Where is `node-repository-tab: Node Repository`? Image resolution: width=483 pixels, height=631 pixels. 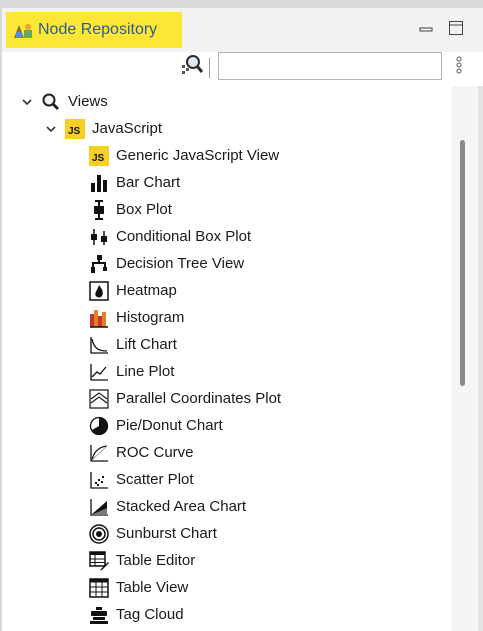
node-repository-tab: Node Repository is located at coordinates (94, 30).